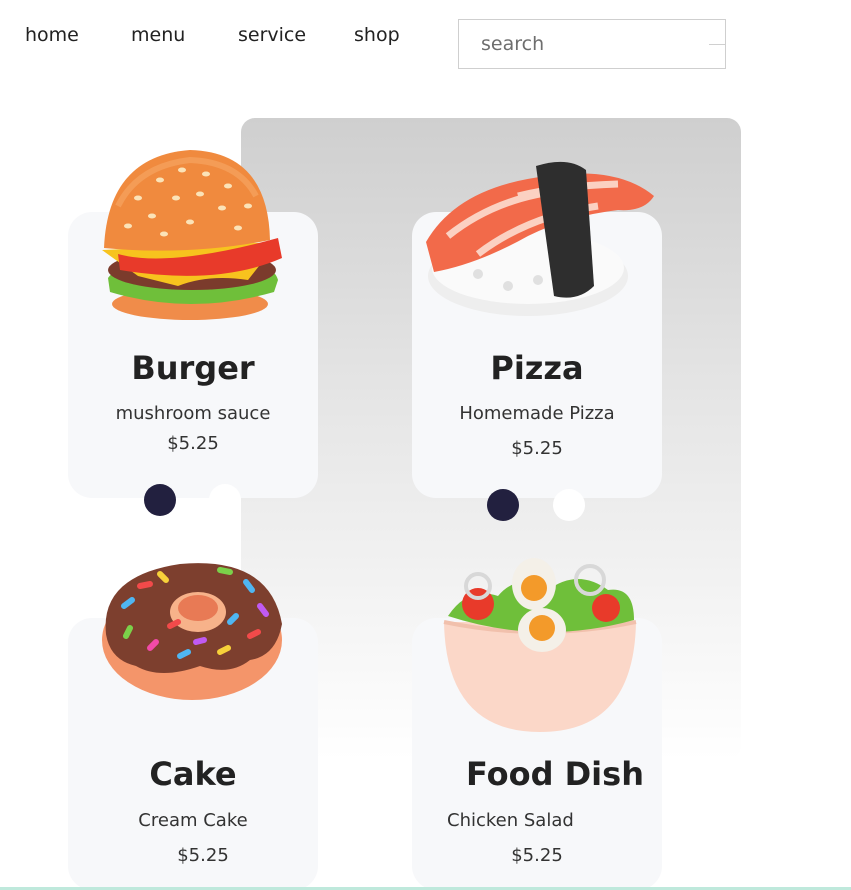  I want to click on product-card-pizza: Pizza Homemade Pizza $5.25, so click(537, 329).